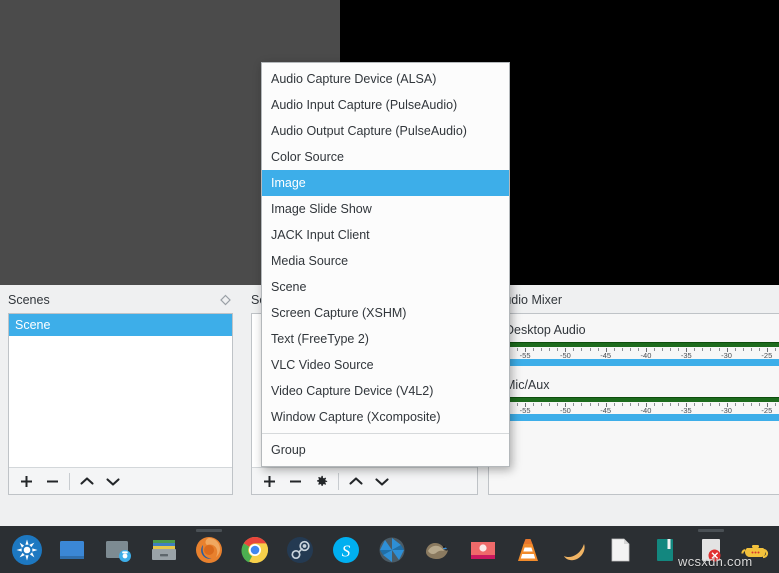 This screenshot has width=779, height=573. I want to click on scenes-dock-body: Scene, so click(120, 404).